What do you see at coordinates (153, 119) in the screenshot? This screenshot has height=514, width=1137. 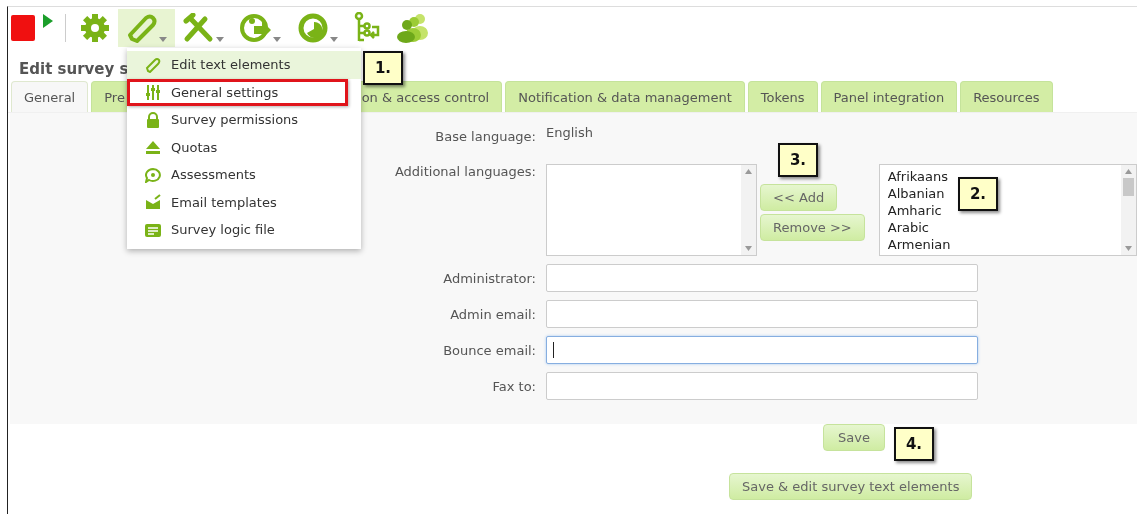 I see `lock-icon` at bounding box center [153, 119].